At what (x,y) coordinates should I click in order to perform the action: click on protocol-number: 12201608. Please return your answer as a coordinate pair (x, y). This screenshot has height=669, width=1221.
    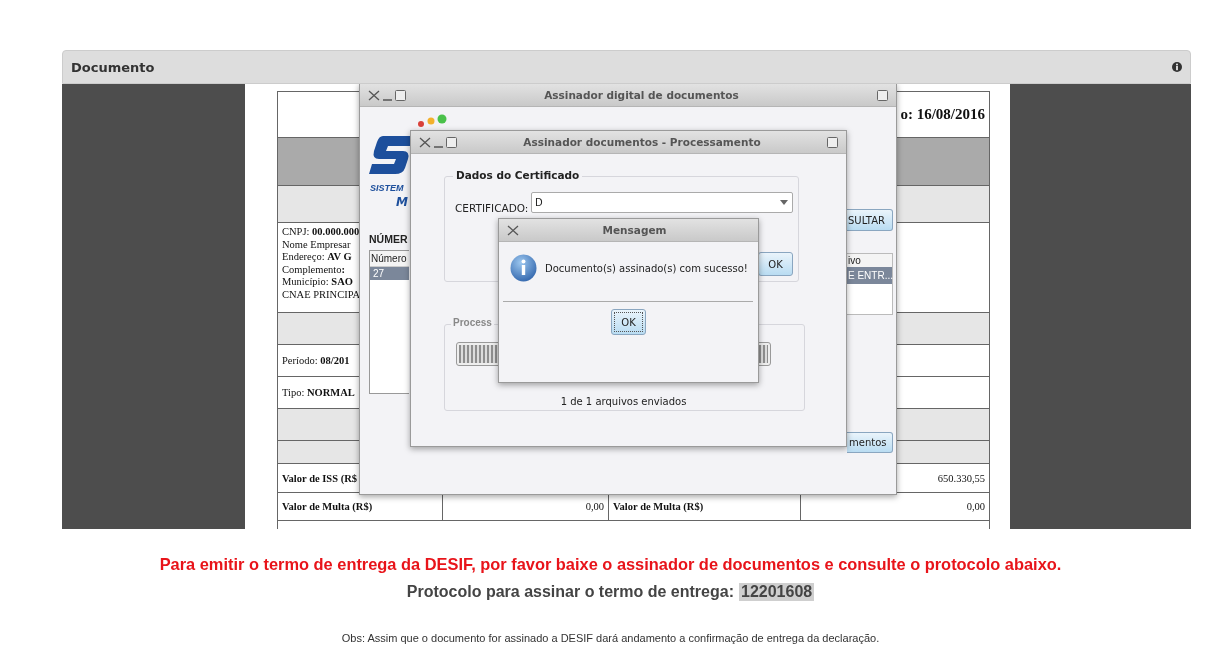
    Looking at the image, I should click on (777, 592).